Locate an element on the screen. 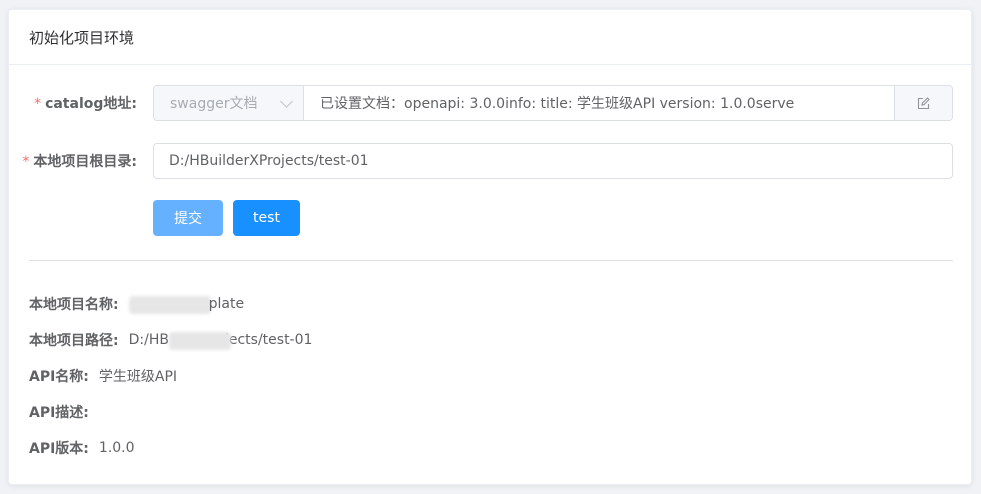 This screenshot has height=494, width=981. project-name-value: plate is located at coordinates (188, 305).